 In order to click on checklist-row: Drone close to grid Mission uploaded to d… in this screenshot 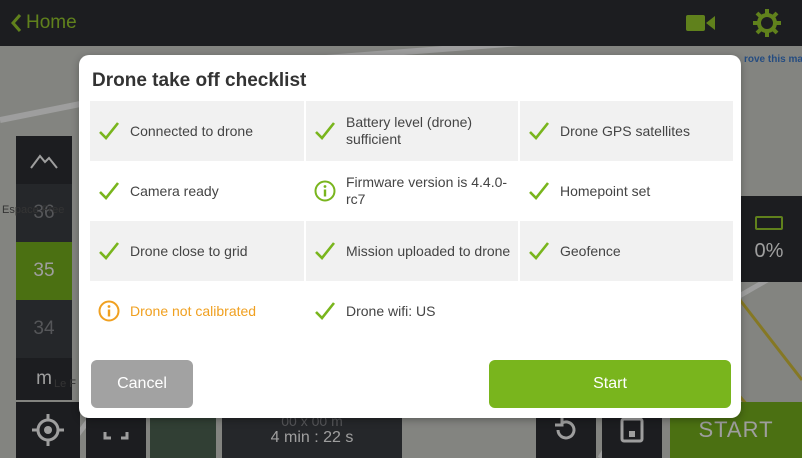, I will do `click(411, 251)`.